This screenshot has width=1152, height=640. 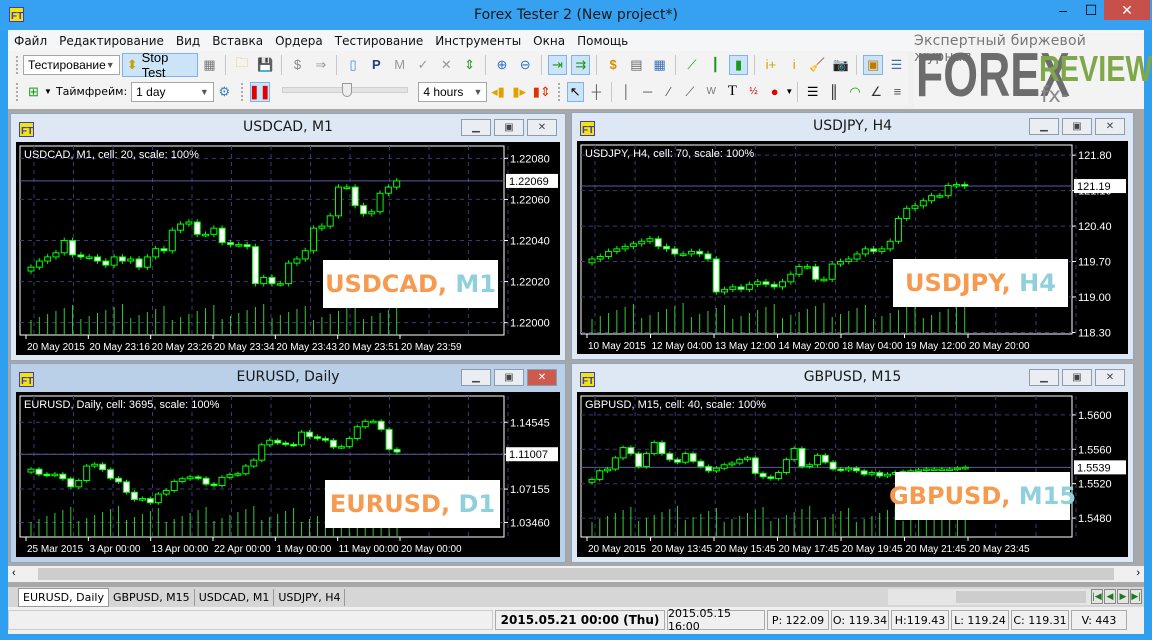 I want to click on sort-document-icon: ⇕, so click(x=469, y=65).